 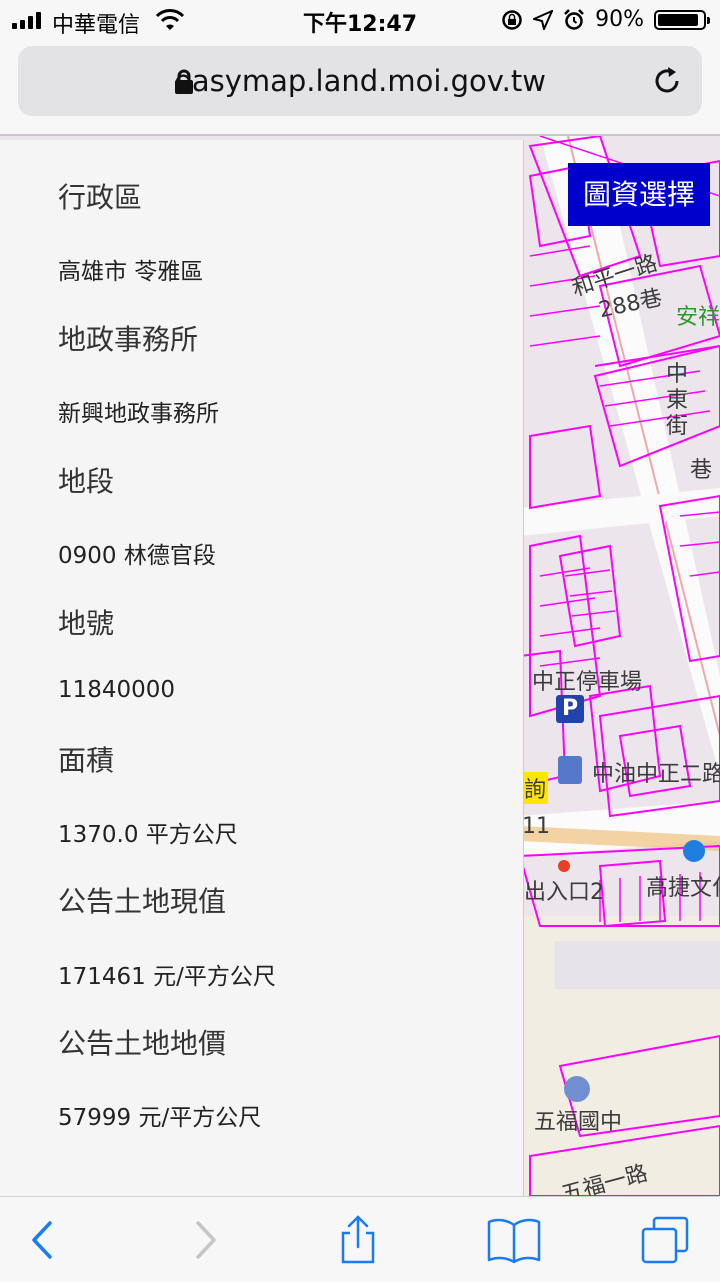 I want to click on reload-icon, so click(x=667, y=81).